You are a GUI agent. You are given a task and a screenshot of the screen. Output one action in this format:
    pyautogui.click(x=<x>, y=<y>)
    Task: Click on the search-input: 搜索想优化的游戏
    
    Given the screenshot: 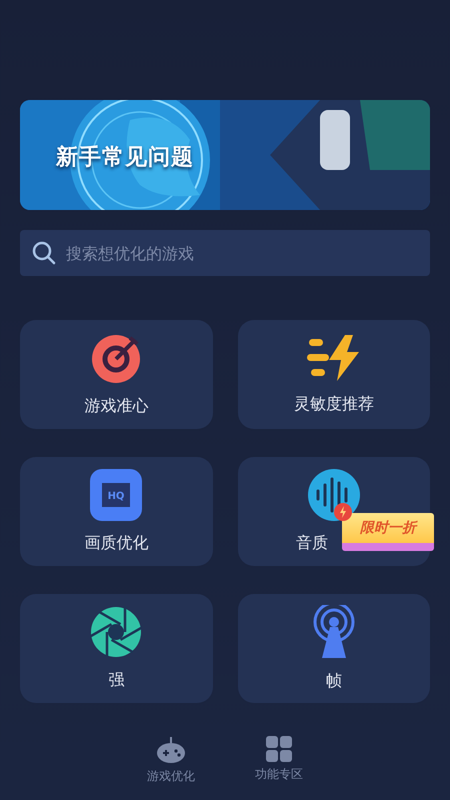 What is the action you would take?
    pyautogui.click(x=241, y=253)
    